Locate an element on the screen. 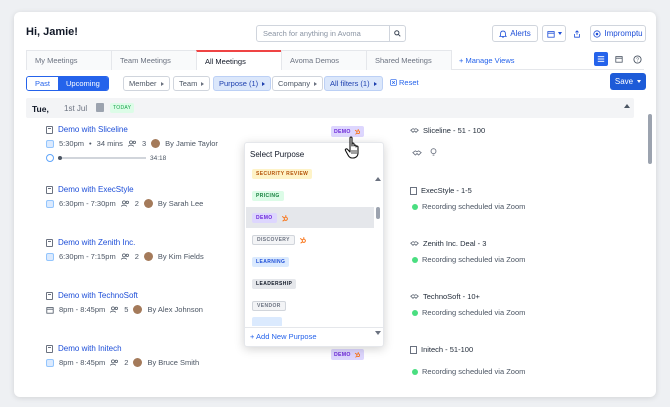  share-button is located at coordinates (577, 33).